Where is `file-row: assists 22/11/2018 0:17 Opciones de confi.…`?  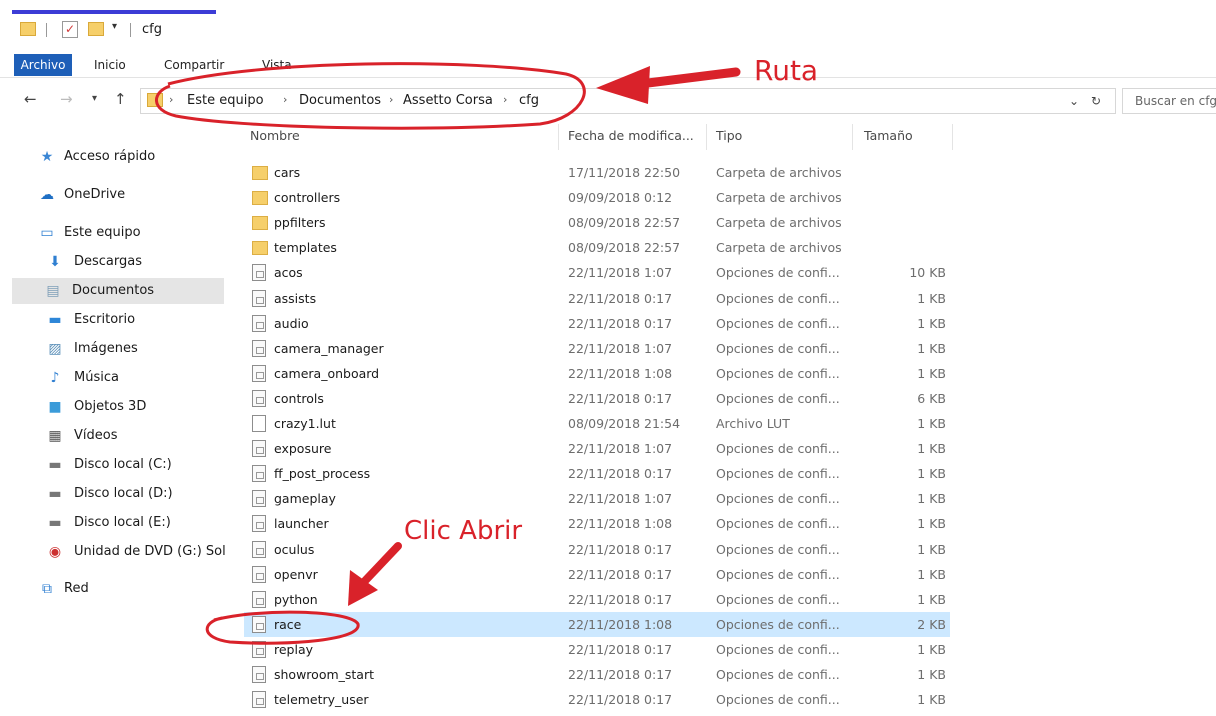 file-row: assists 22/11/2018 0:17 Opciones de confi.… is located at coordinates (597, 298).